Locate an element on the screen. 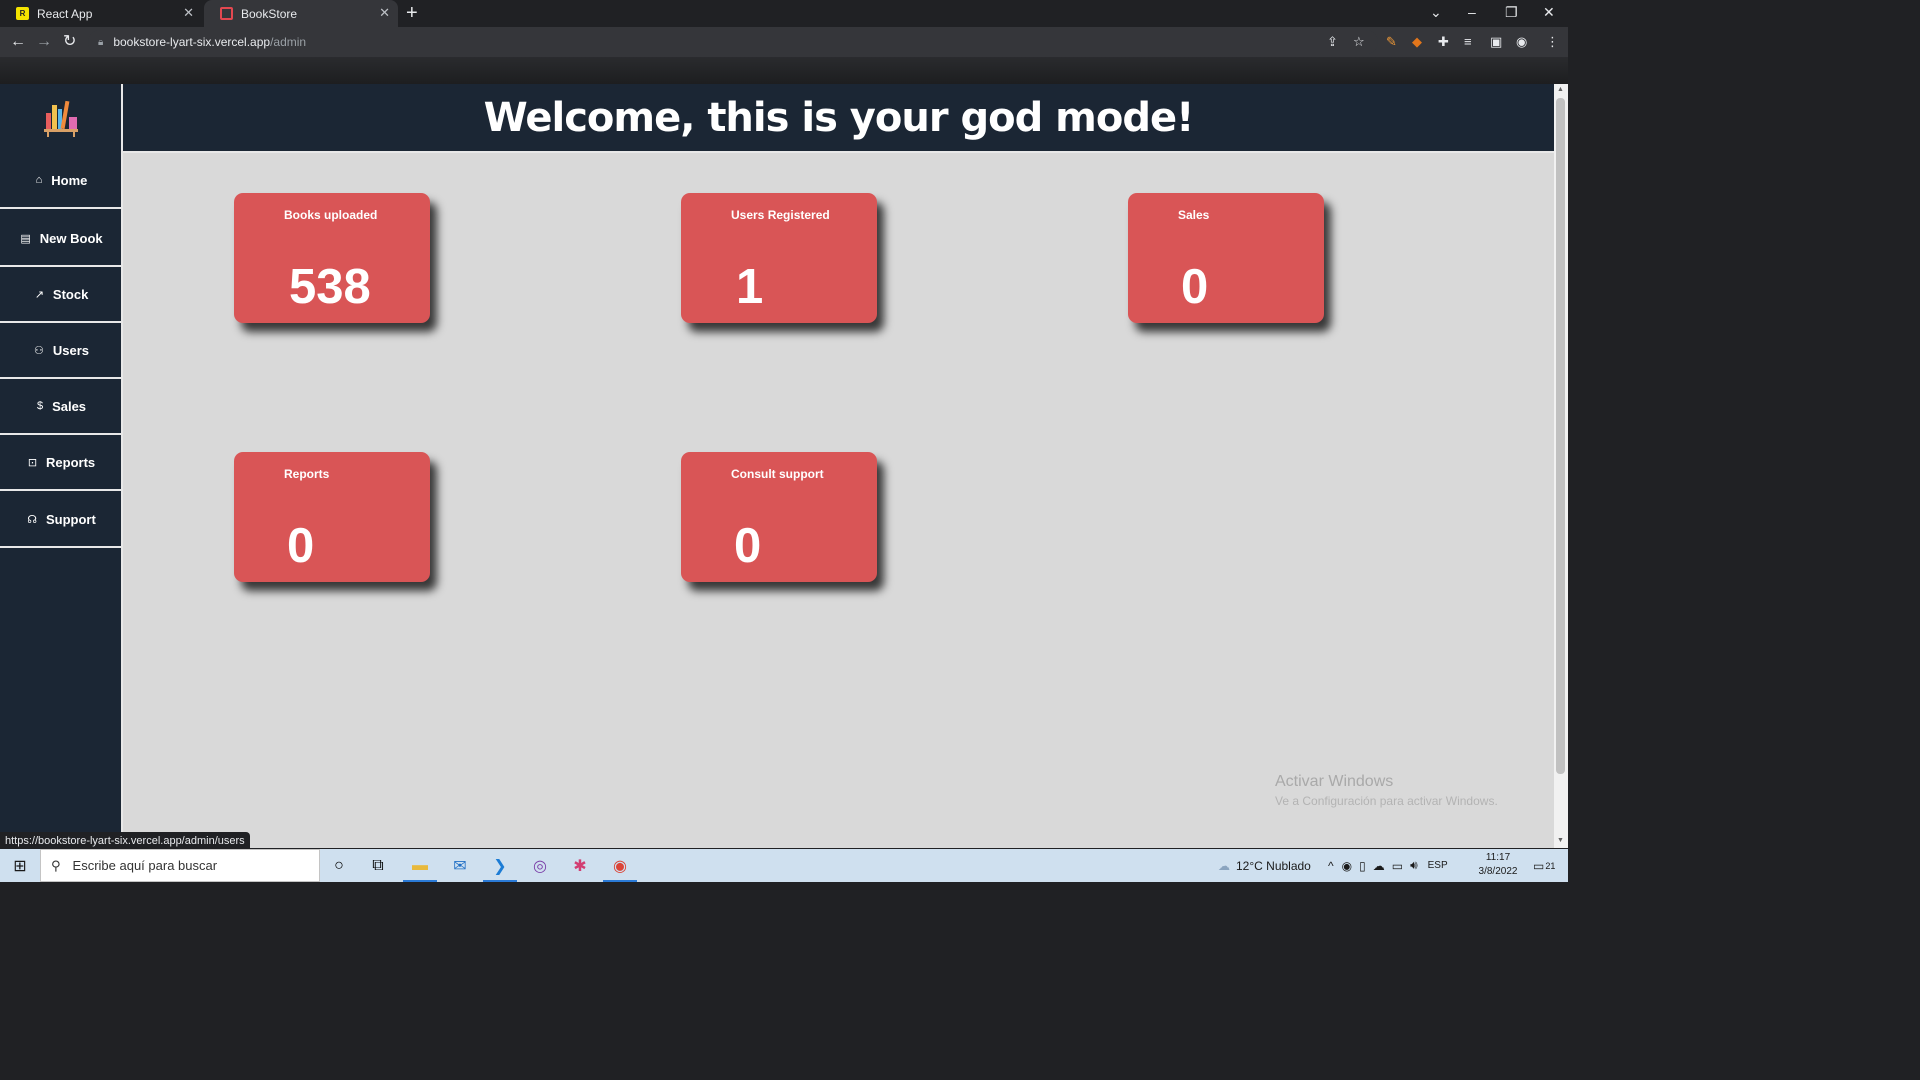  chevron-up-icon: ^ is located at coordinates (1331, 866).